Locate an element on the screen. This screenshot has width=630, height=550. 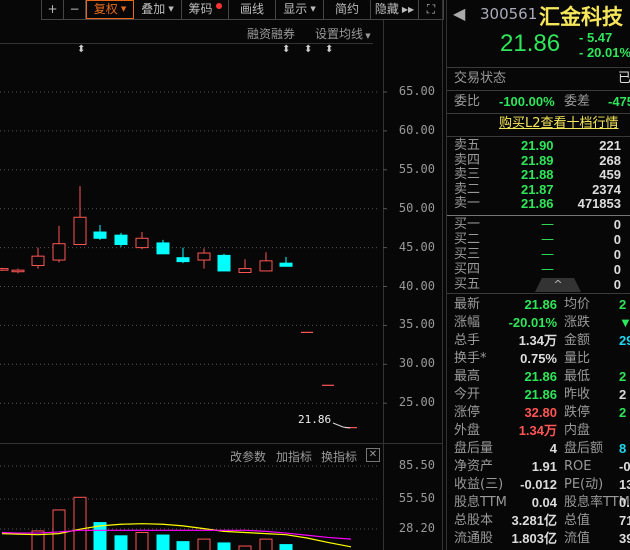
stat-value: 29 is located at coordinates (624, 340).